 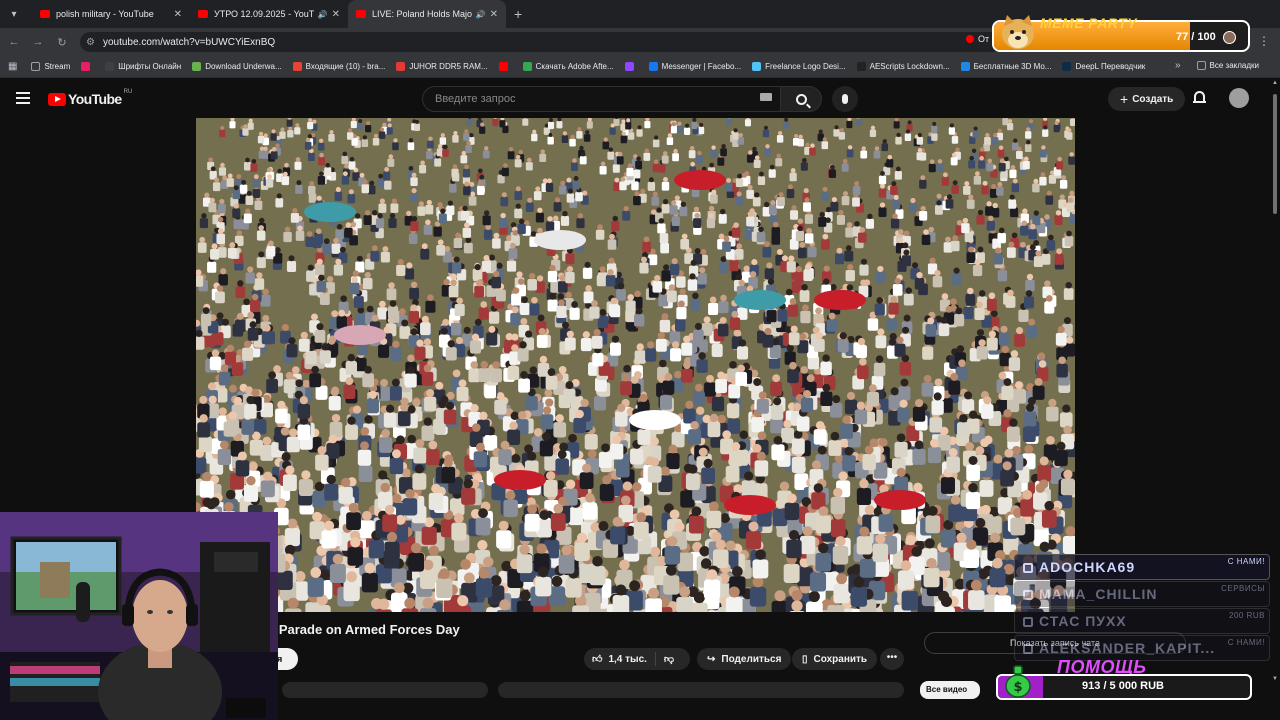 I want to click on microphone-icon, so click(x=845, y=99).